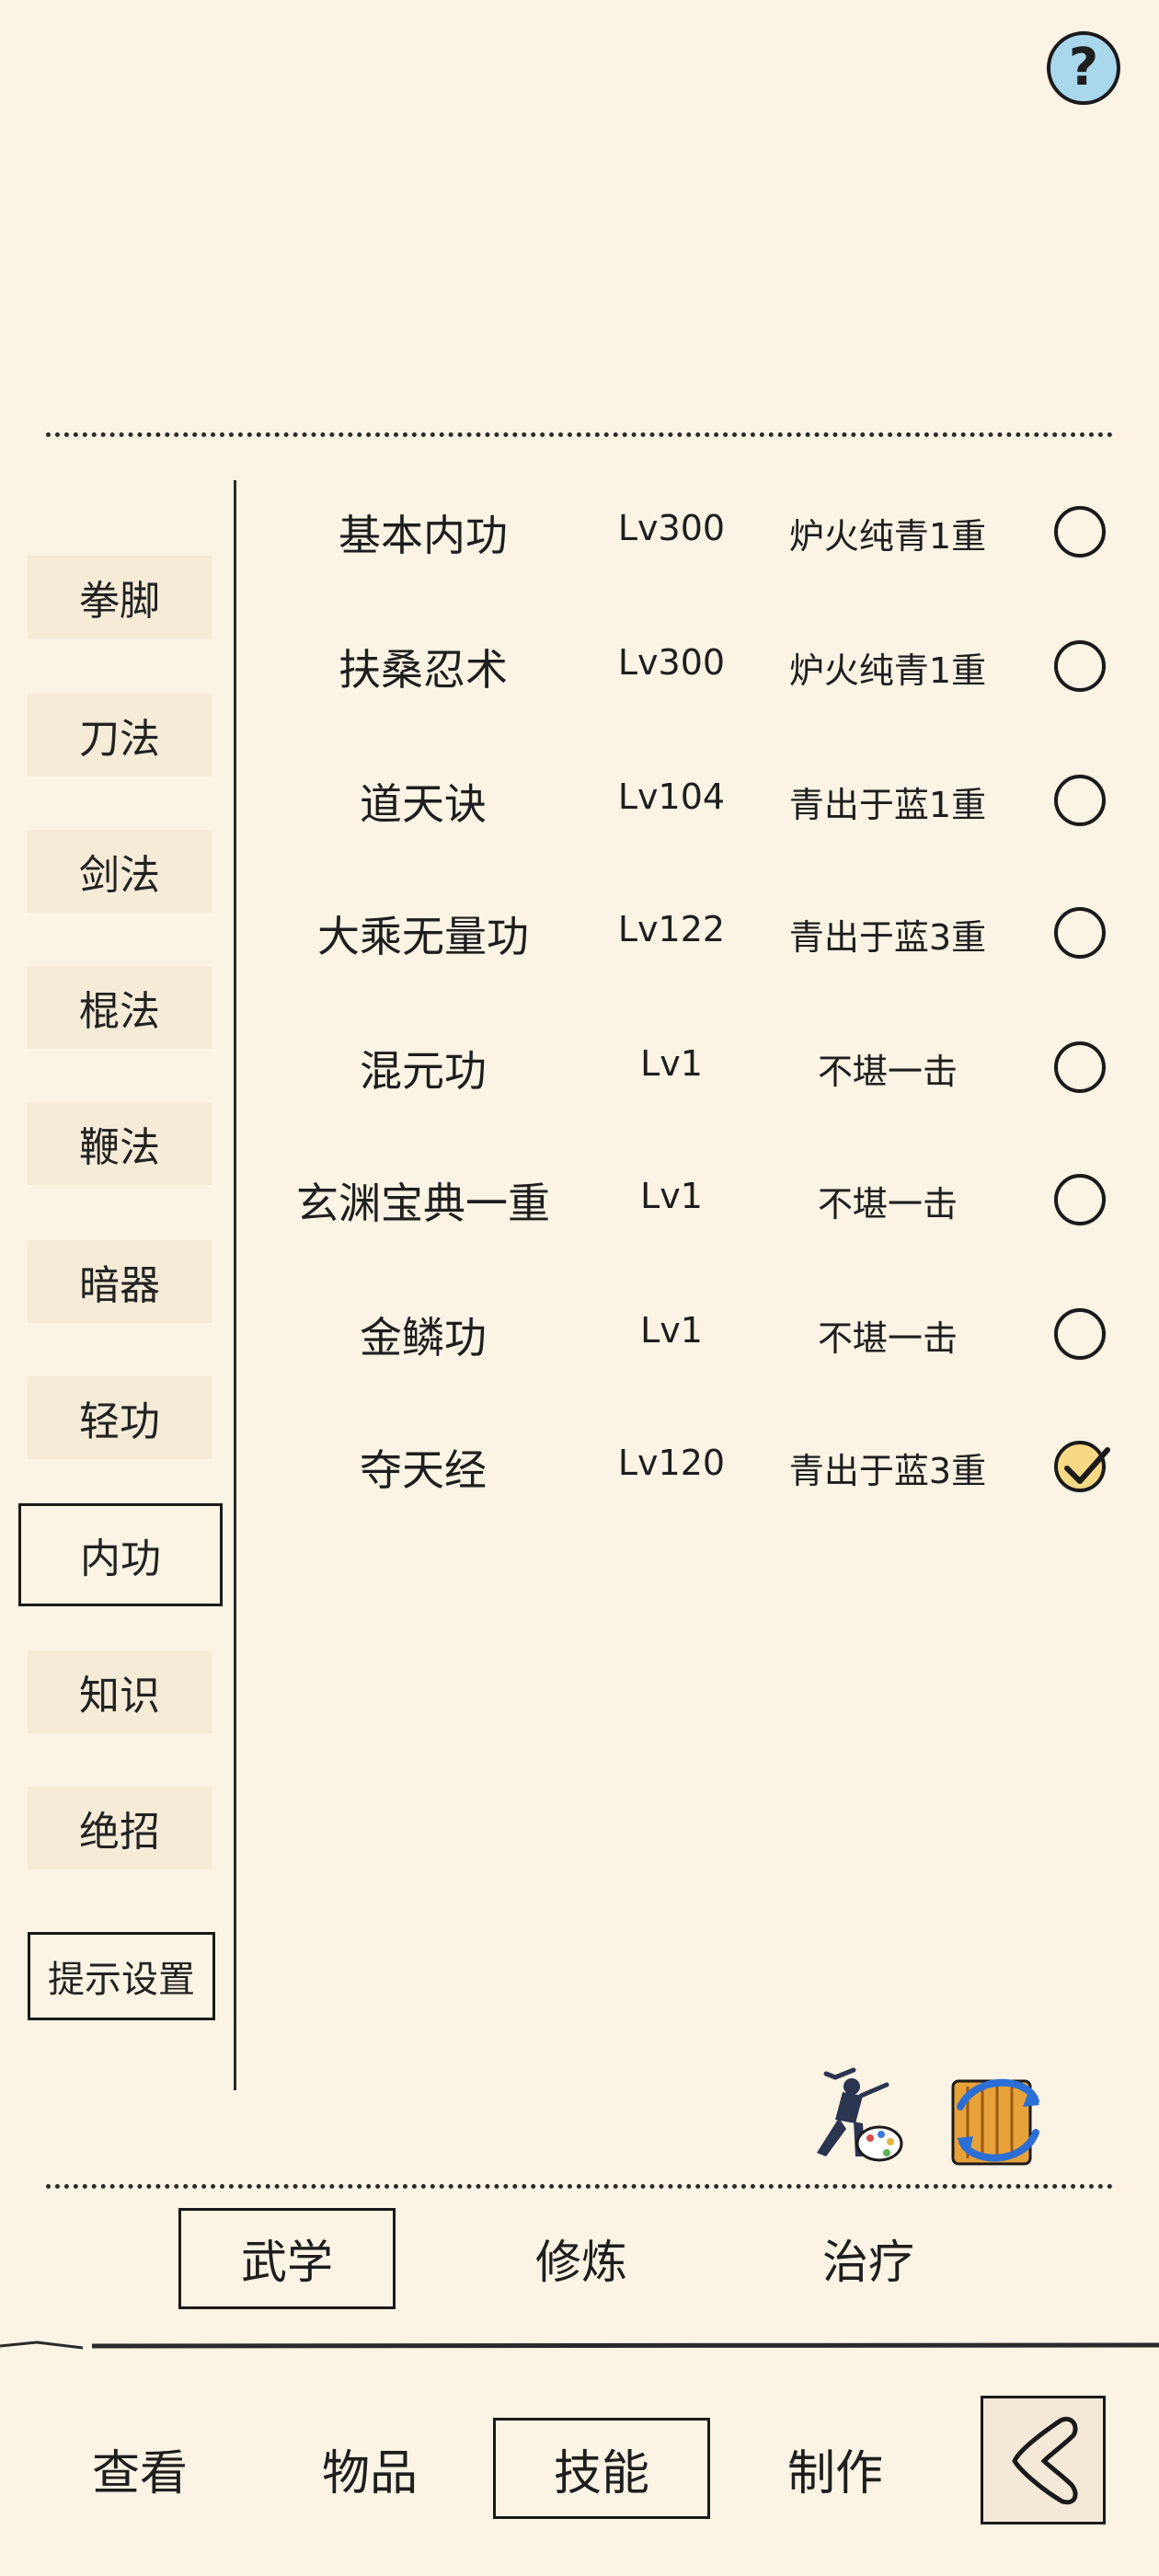 The width and height of the screenshot is (1159, 2576). What do you see at coordinates (868, 2262) in the screenshot?
I see `tab-label: 治疗` at bounding box center [868, 2262].